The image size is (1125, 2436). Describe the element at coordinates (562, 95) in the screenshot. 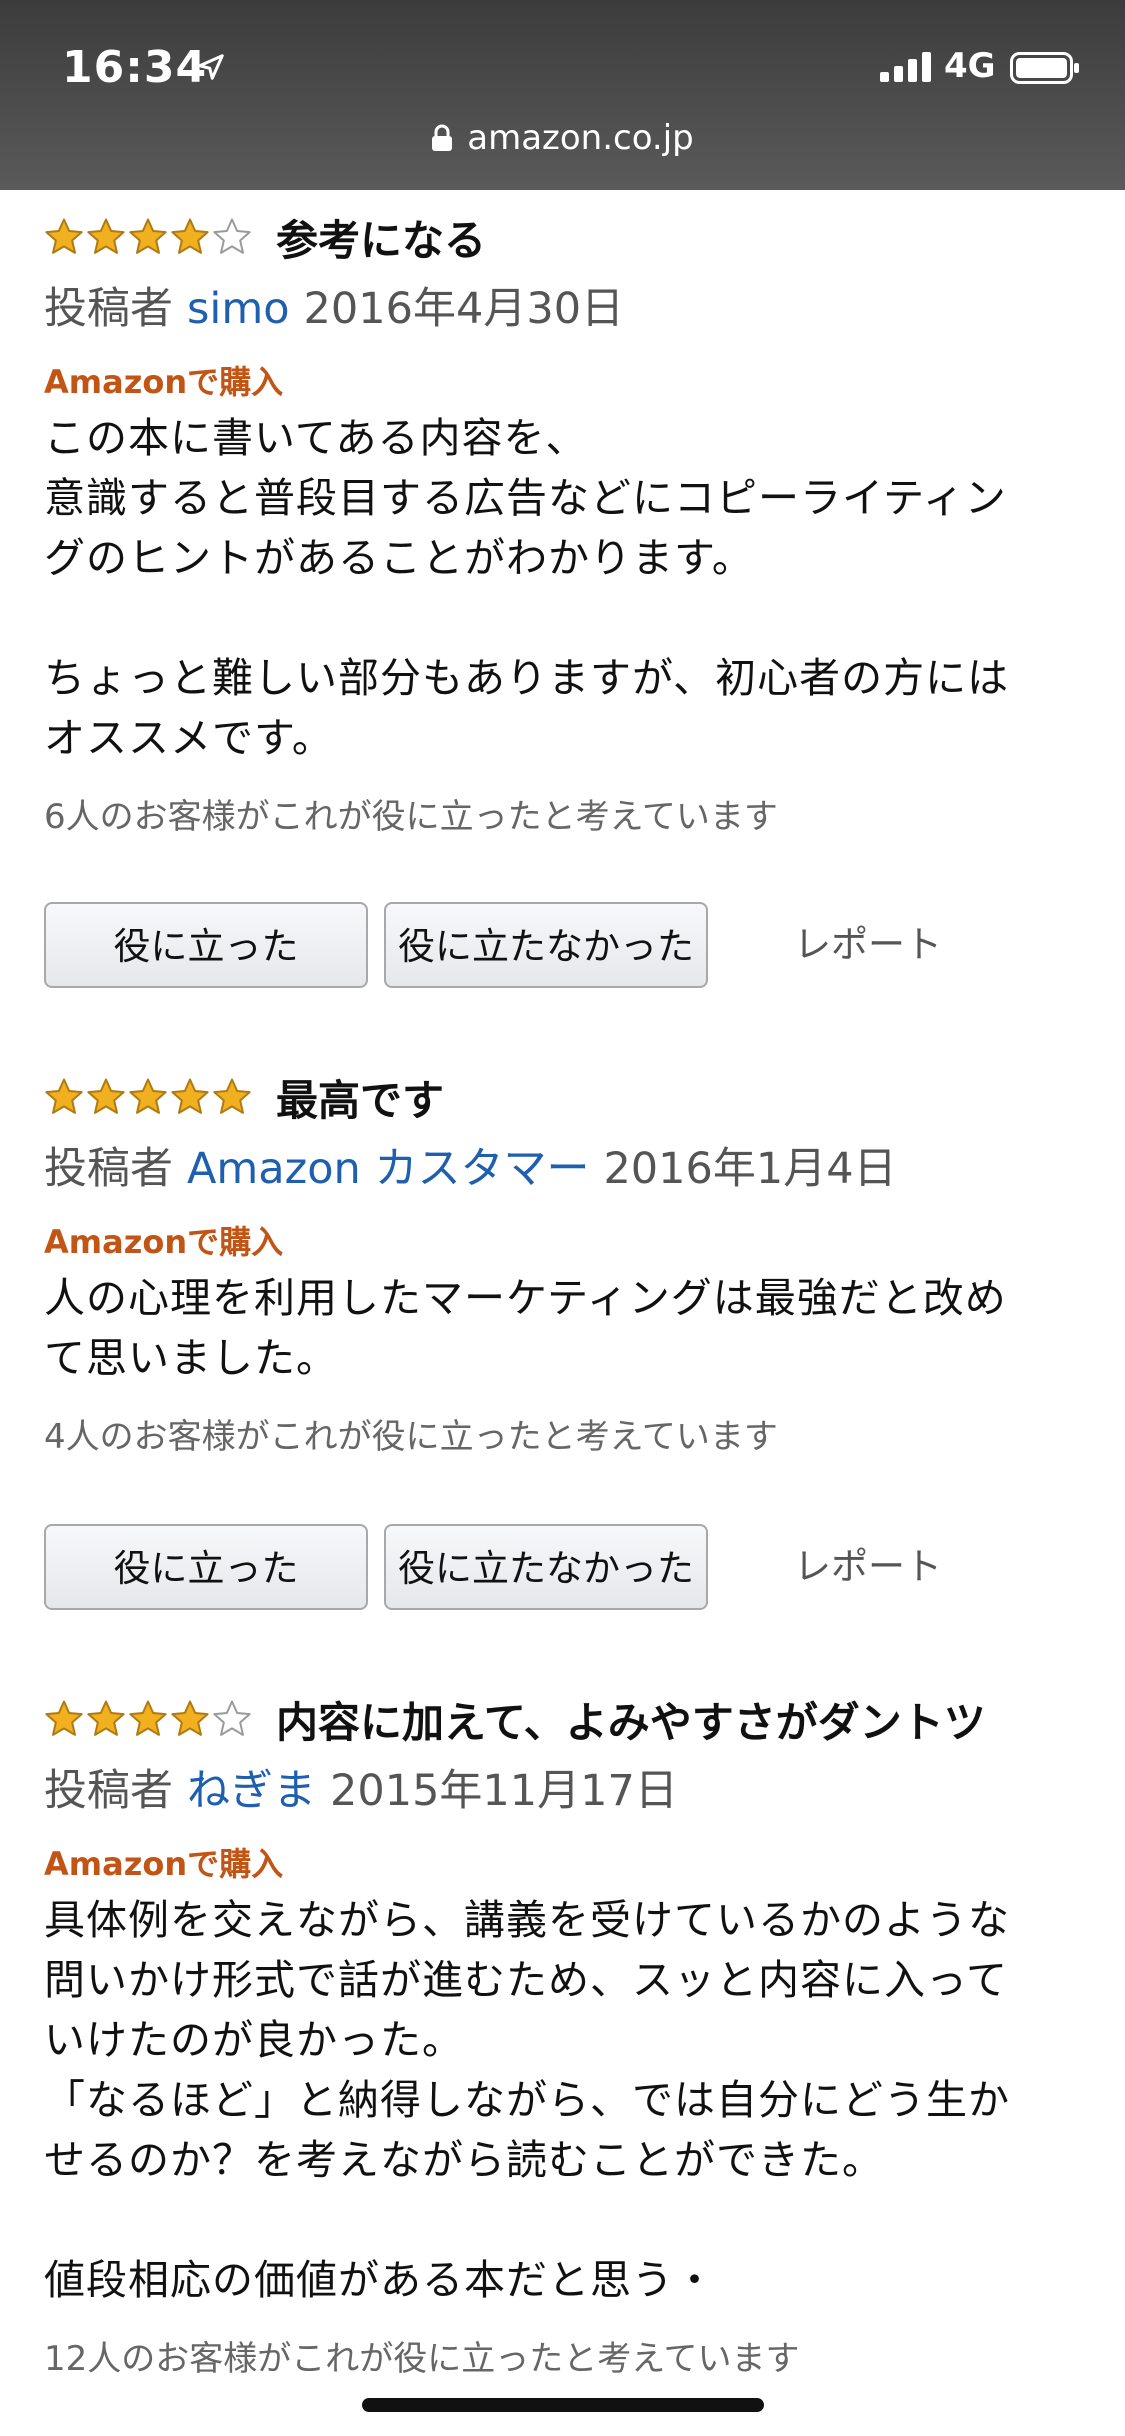

I see `browser-top-bar: 16:34 4G amazon.co.jp` at that location.